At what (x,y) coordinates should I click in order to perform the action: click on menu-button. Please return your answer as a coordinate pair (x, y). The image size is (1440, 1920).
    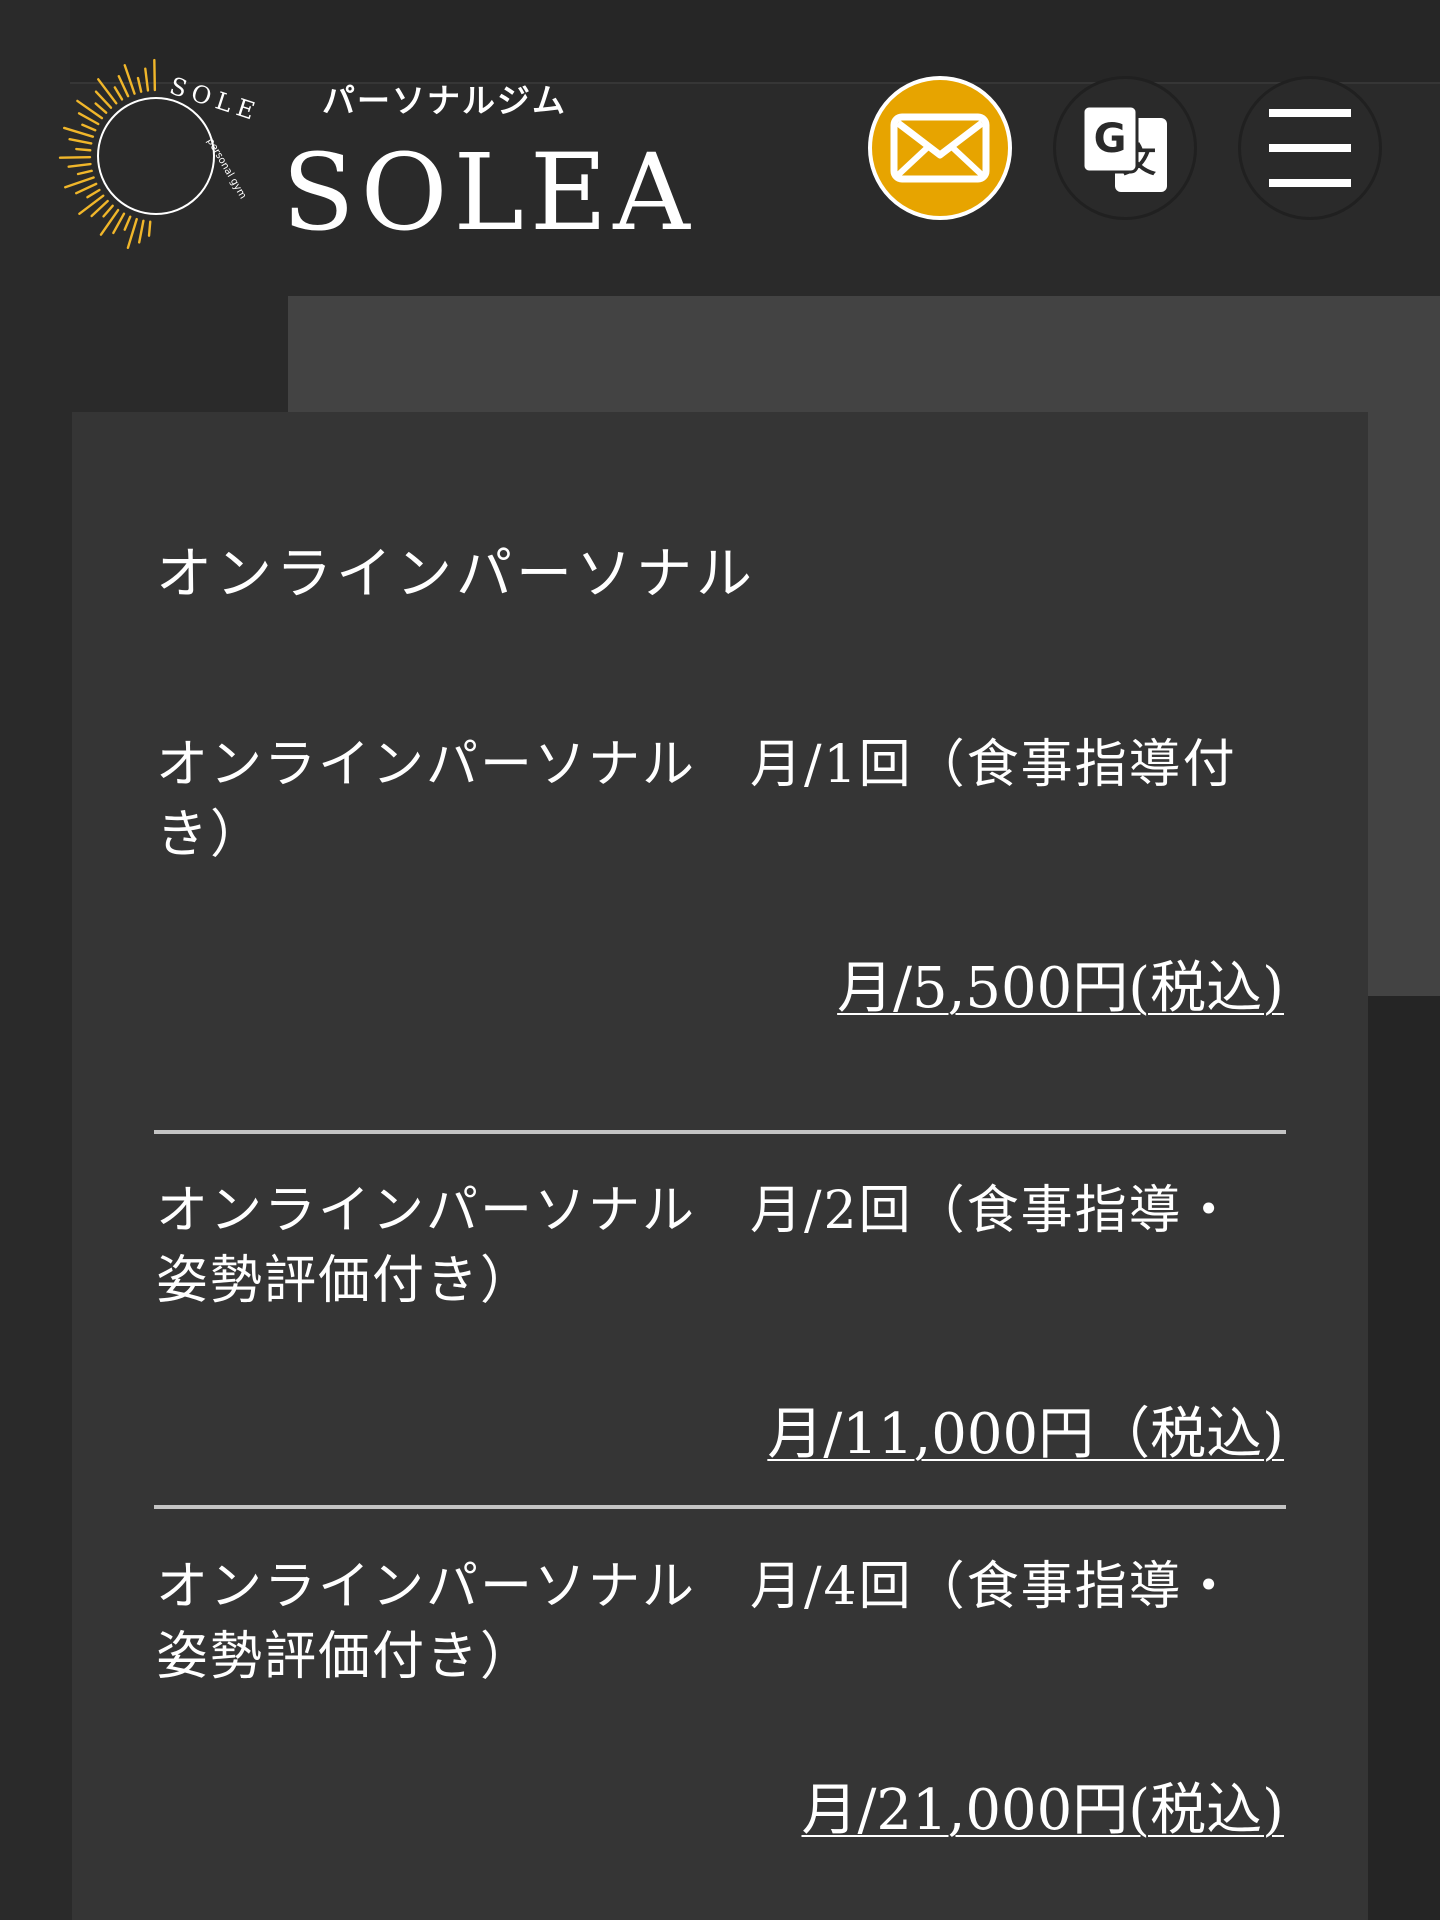
    Looking at the image, I should click on (1310, 148).